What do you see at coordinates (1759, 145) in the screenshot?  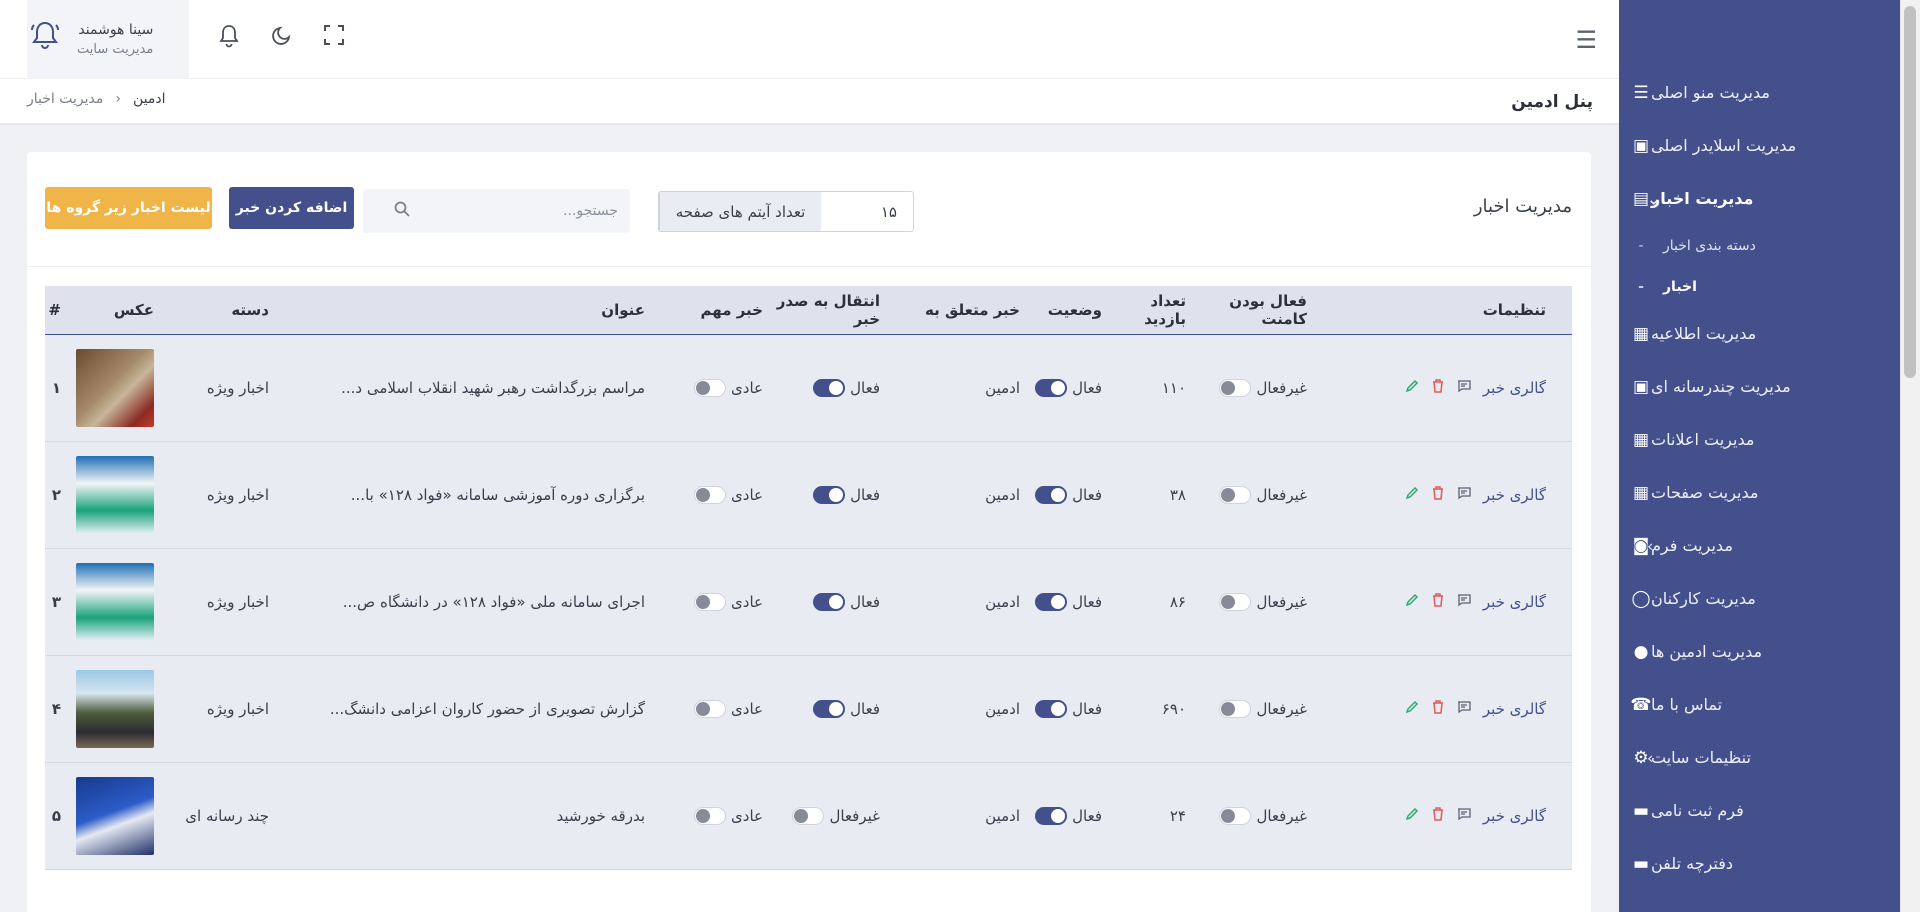 I see `sidebar-item-main-slider: ▣ مدیریت اسلایدر اصلی` at bounding box center [1759, 145].